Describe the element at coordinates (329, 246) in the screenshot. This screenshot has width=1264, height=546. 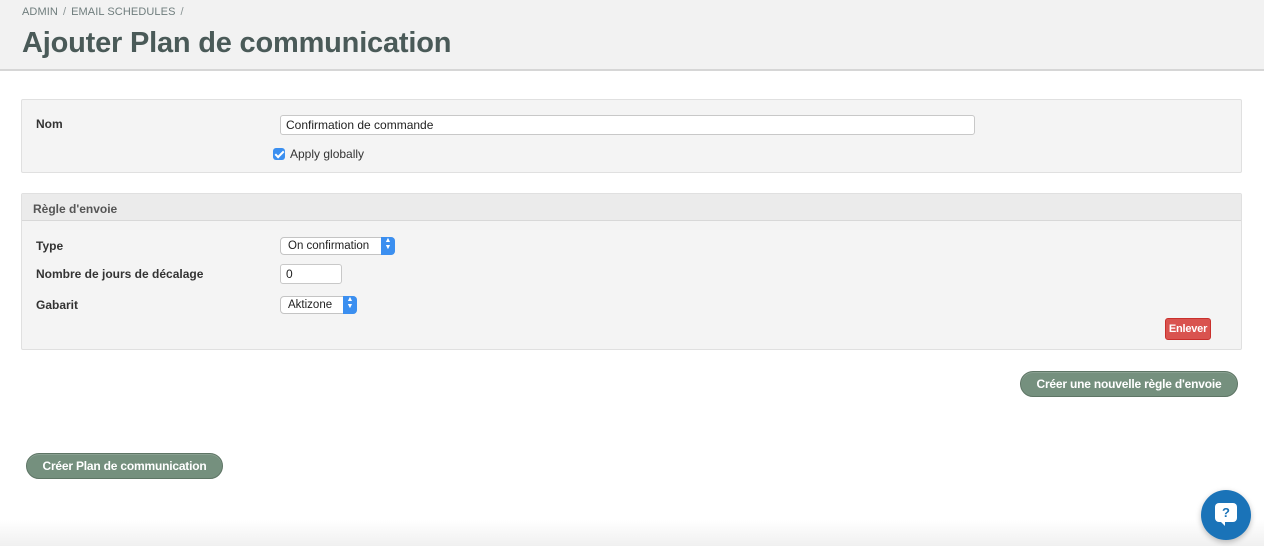
I see `type-select-value: On confirmation` at that location.